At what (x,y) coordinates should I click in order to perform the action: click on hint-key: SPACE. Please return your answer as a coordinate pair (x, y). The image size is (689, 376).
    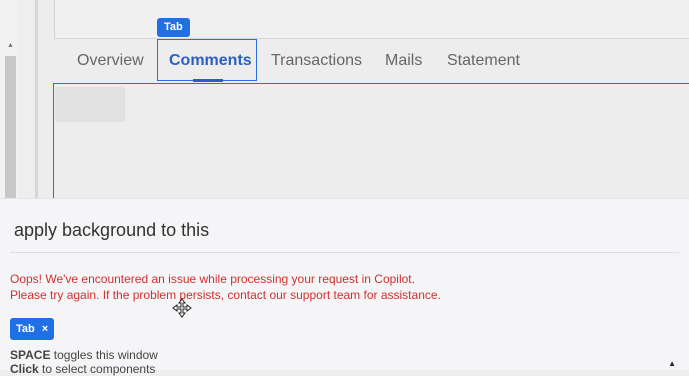
    Looking at the image, I should click on (30, 355).